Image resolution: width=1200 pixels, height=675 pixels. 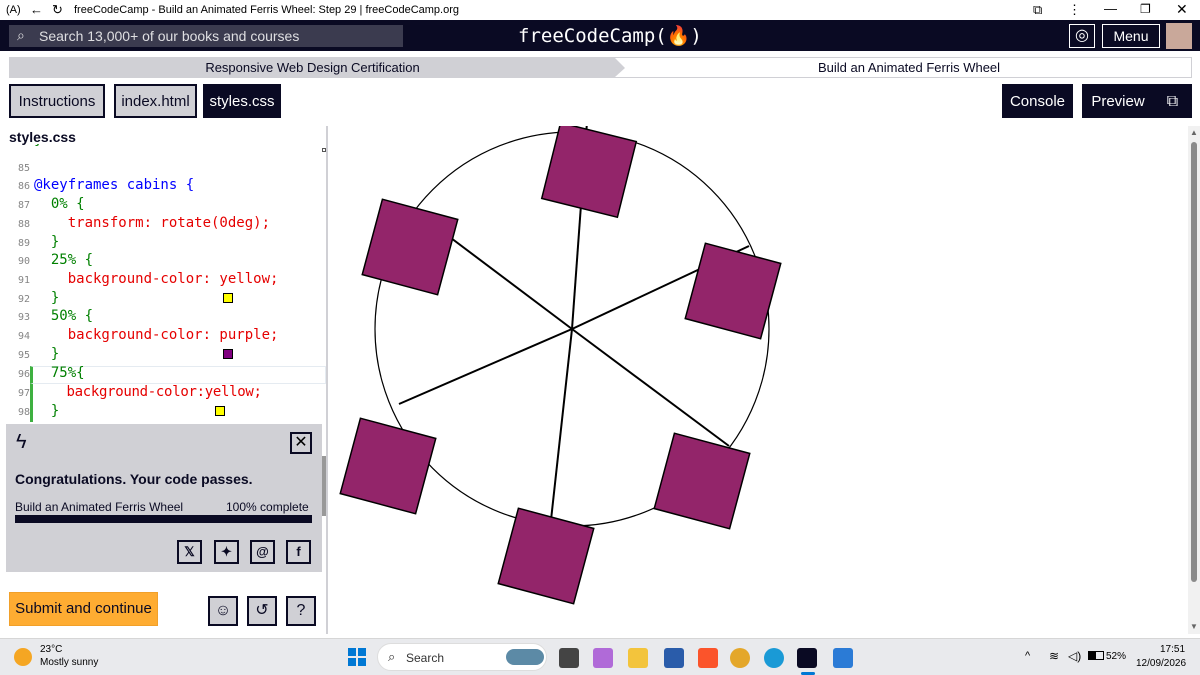 What do you see at coordinates (59, 204) in the screenshot?
I see `code-line: 0% {` at bounding box center [59, 204].